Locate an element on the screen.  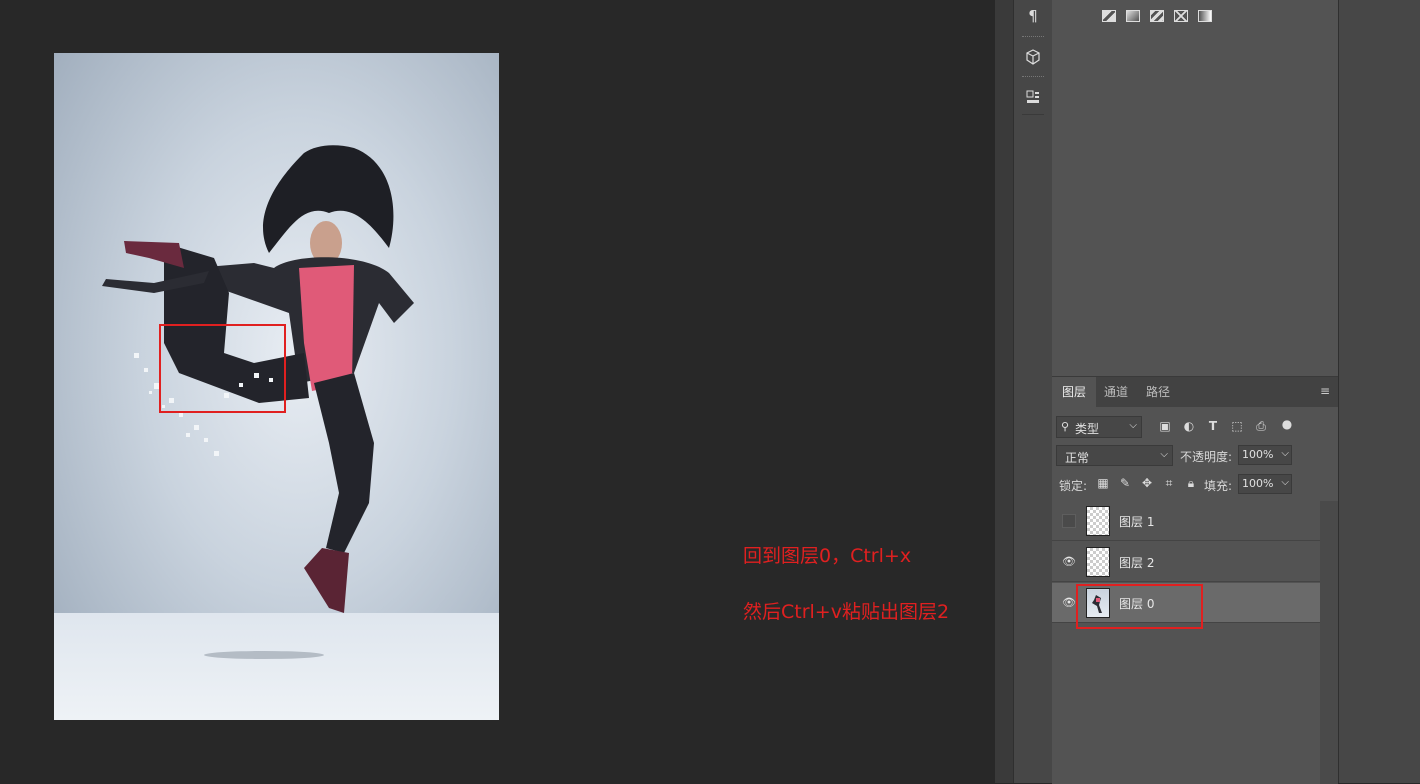
layer-row: 图层 1 is located at coordinates (1186, 521).